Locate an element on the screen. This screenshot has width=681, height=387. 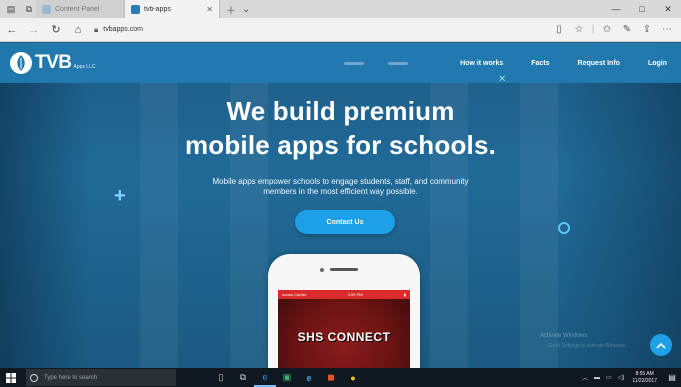
browser-tab-tvb-apps: tvb-apps ✕ is located at coordinates (172, 9).